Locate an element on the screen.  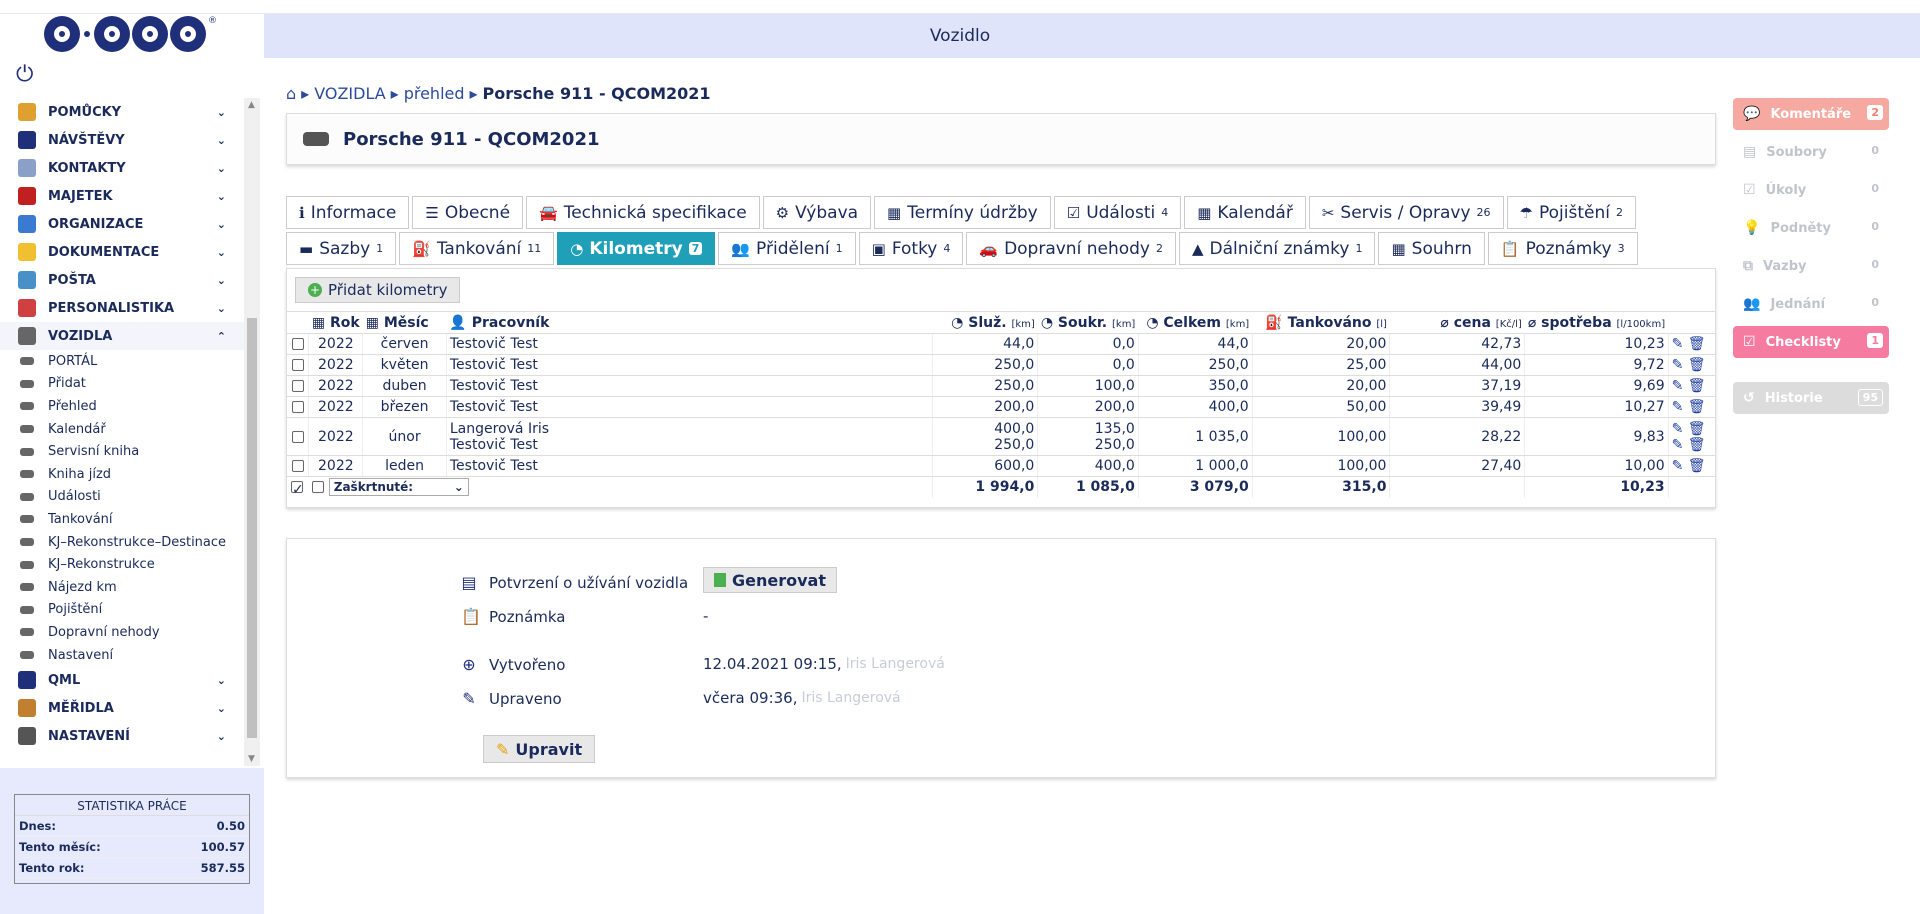
tab-pozn-mky: 📋 Poznámky 3 is located at coordinates (1562, 248).